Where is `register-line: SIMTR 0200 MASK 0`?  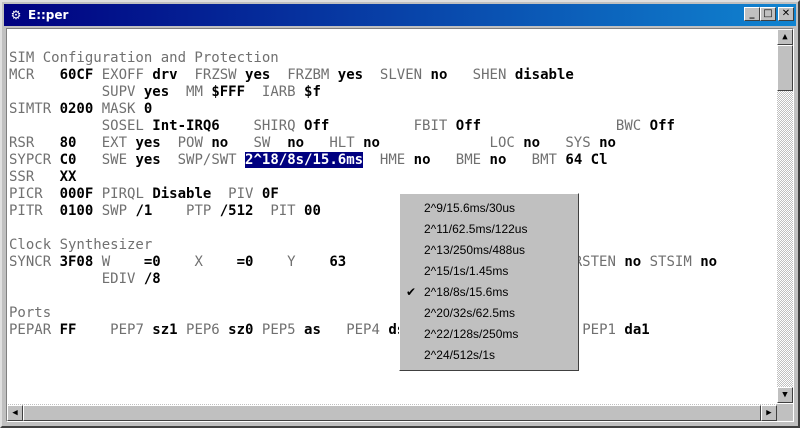 register-line: SIMTR 0200 MASK 0 is located at coordinates (80, 109).